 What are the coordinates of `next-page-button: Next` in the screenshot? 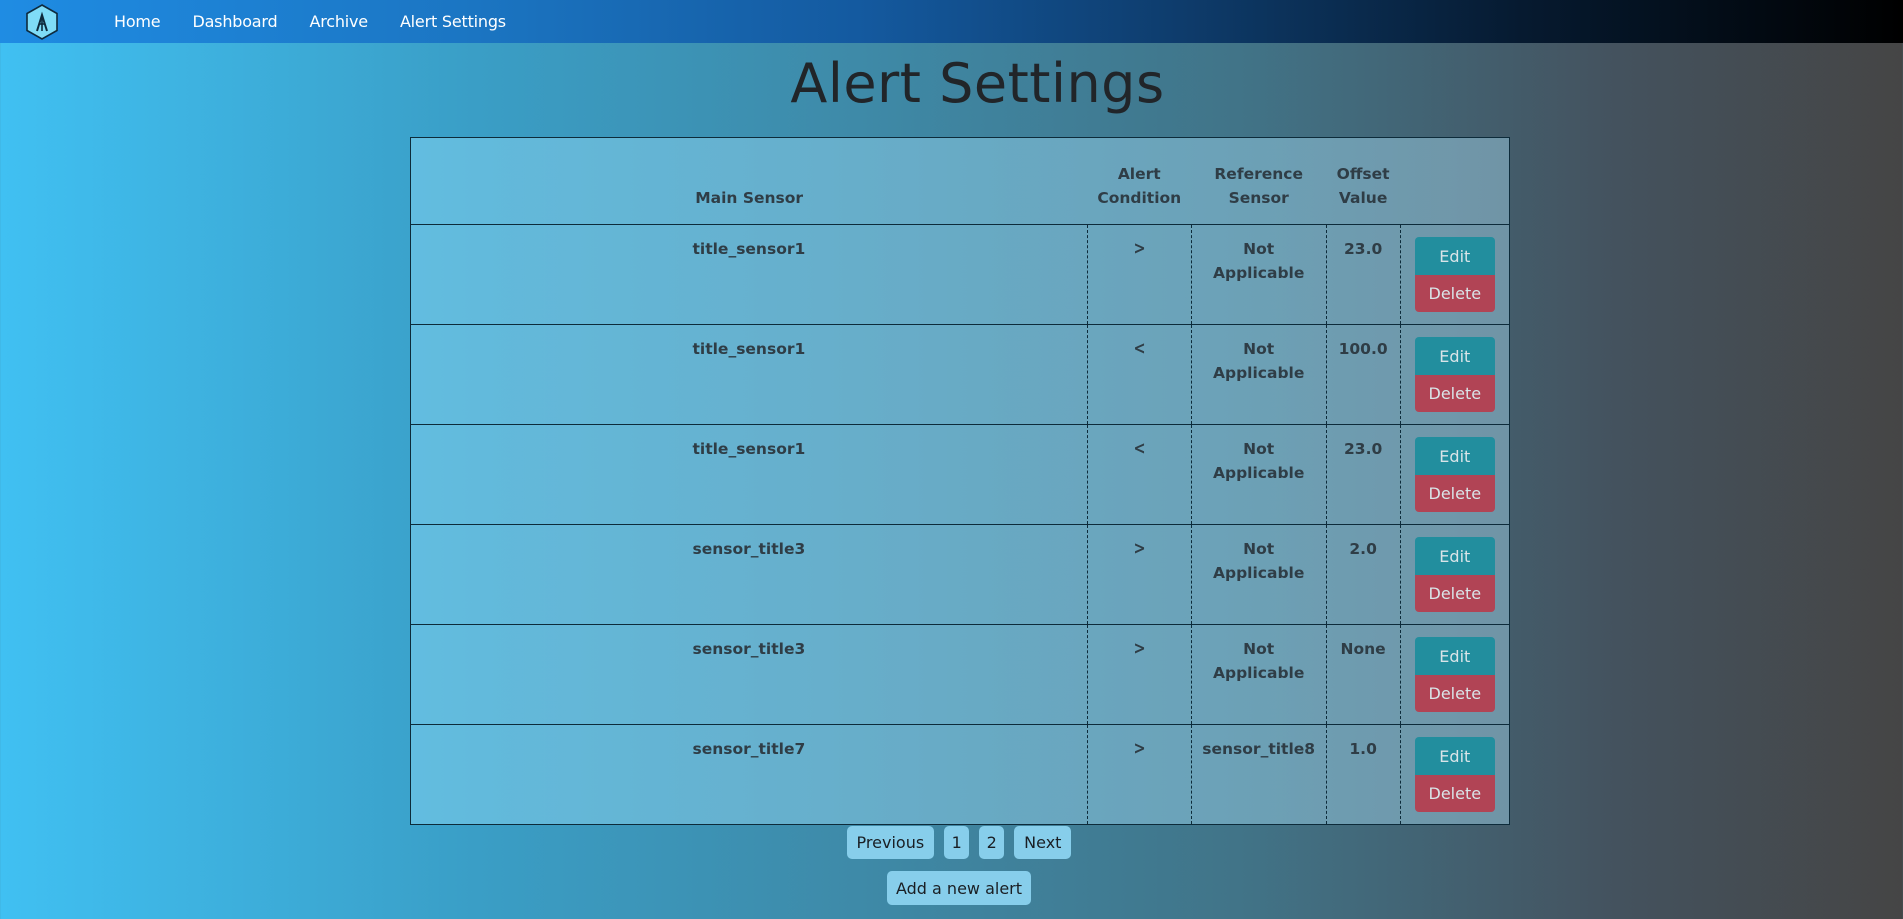 It's located at (1043, 842).